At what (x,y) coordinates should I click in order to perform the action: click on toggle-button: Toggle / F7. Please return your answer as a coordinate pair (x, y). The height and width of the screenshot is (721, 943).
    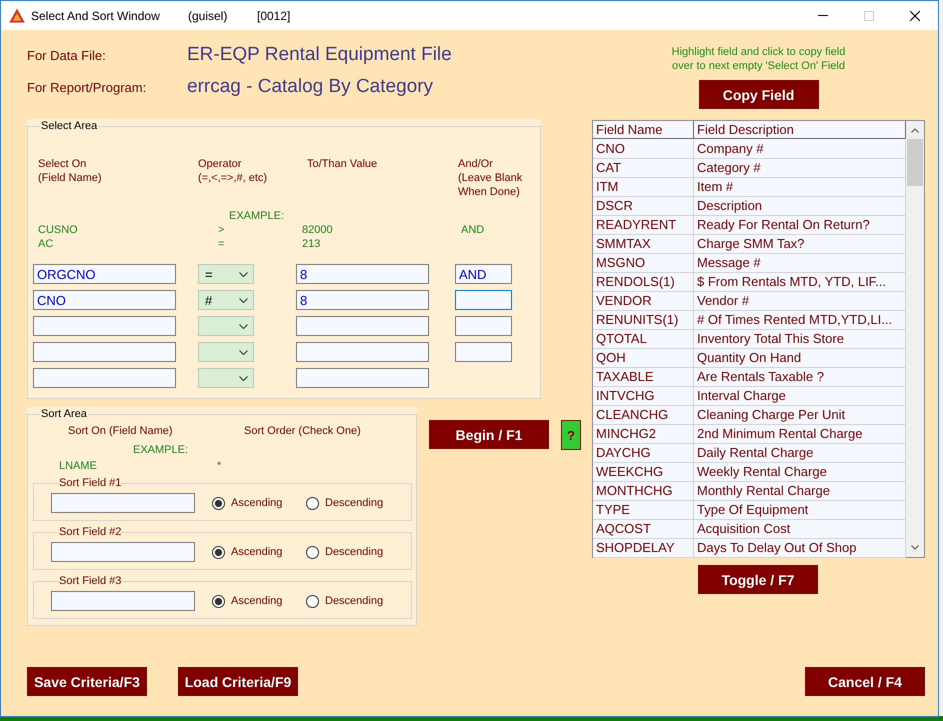
    Looking at the image, I should click on (758, 579).